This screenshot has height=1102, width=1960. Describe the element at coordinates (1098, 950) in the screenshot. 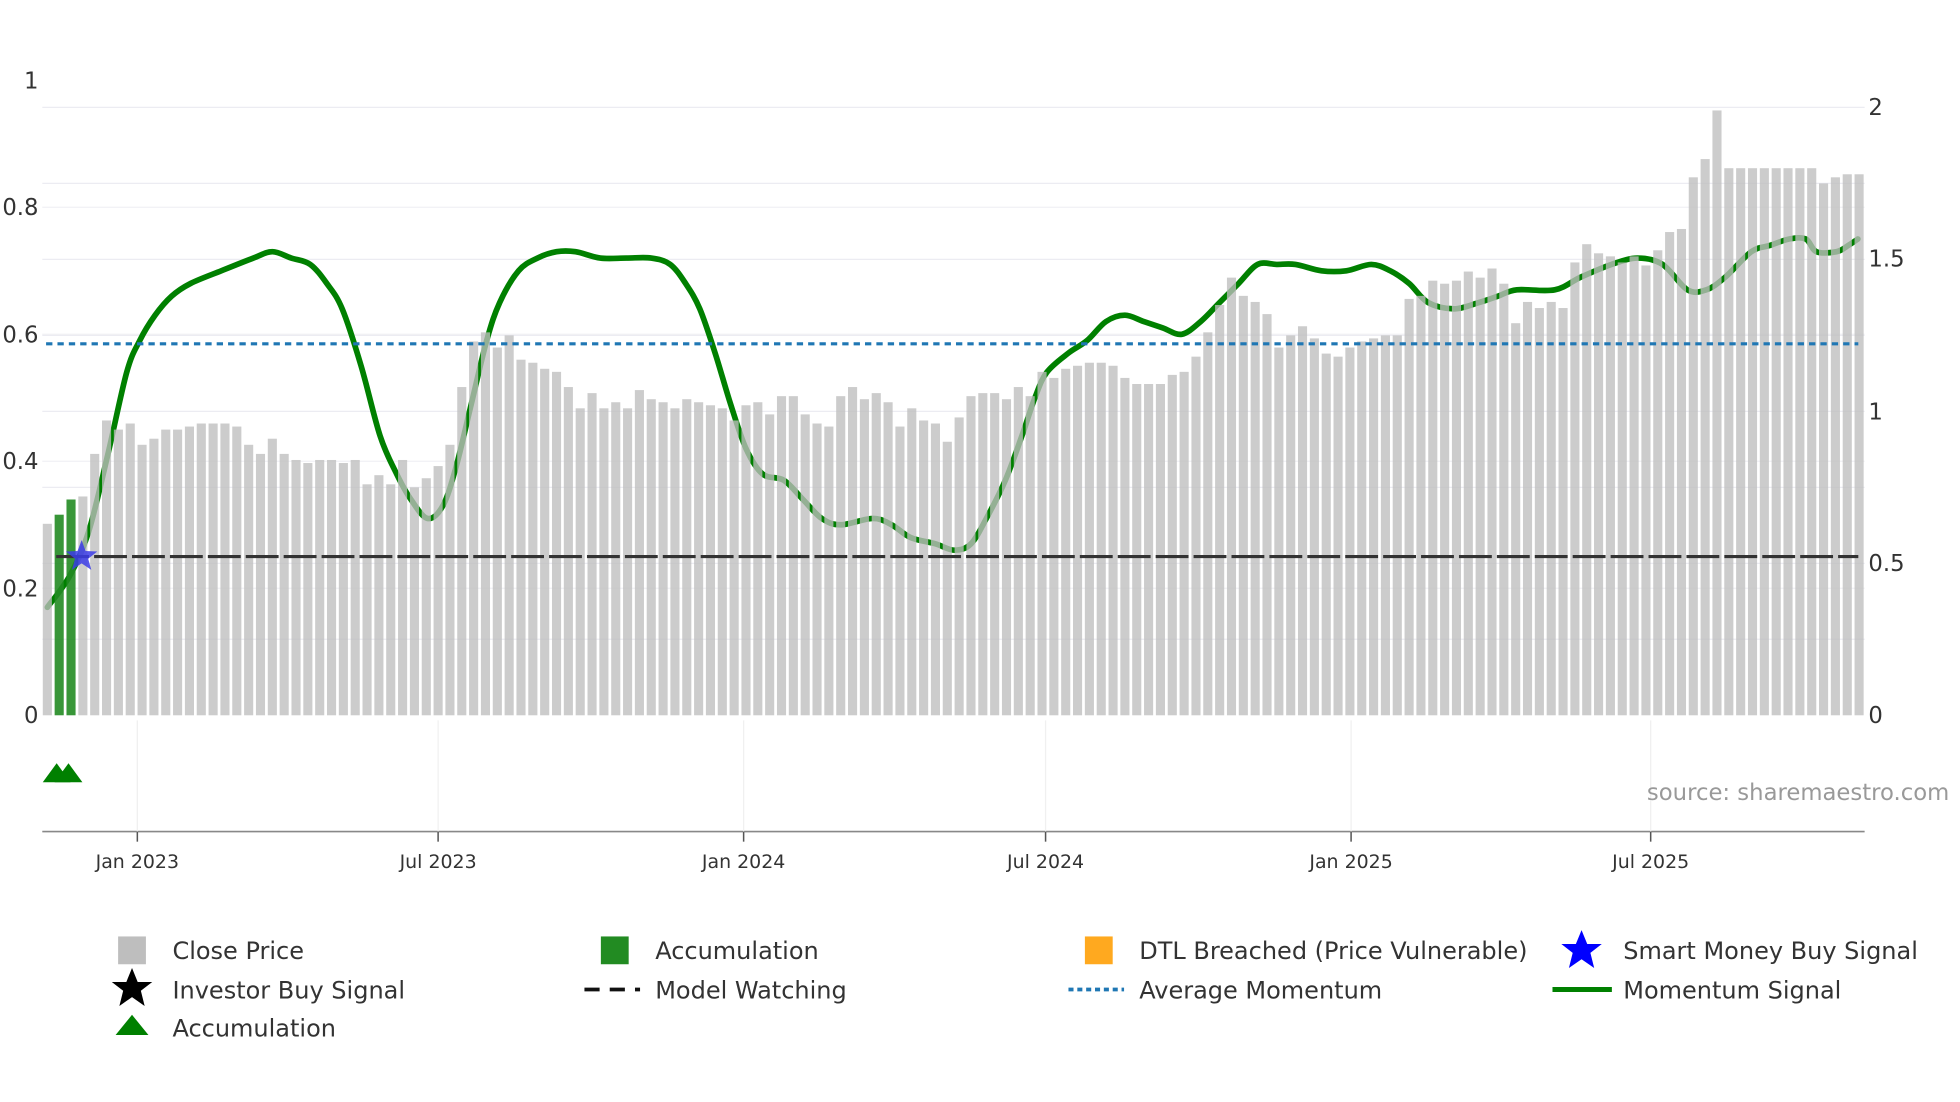

I see `legend-orange-square-icon` at that location.